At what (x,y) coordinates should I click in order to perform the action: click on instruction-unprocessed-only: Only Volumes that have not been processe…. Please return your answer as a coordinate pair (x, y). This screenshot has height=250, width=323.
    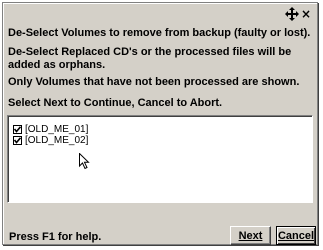
    Looking at the image, I should click on (154, 82).